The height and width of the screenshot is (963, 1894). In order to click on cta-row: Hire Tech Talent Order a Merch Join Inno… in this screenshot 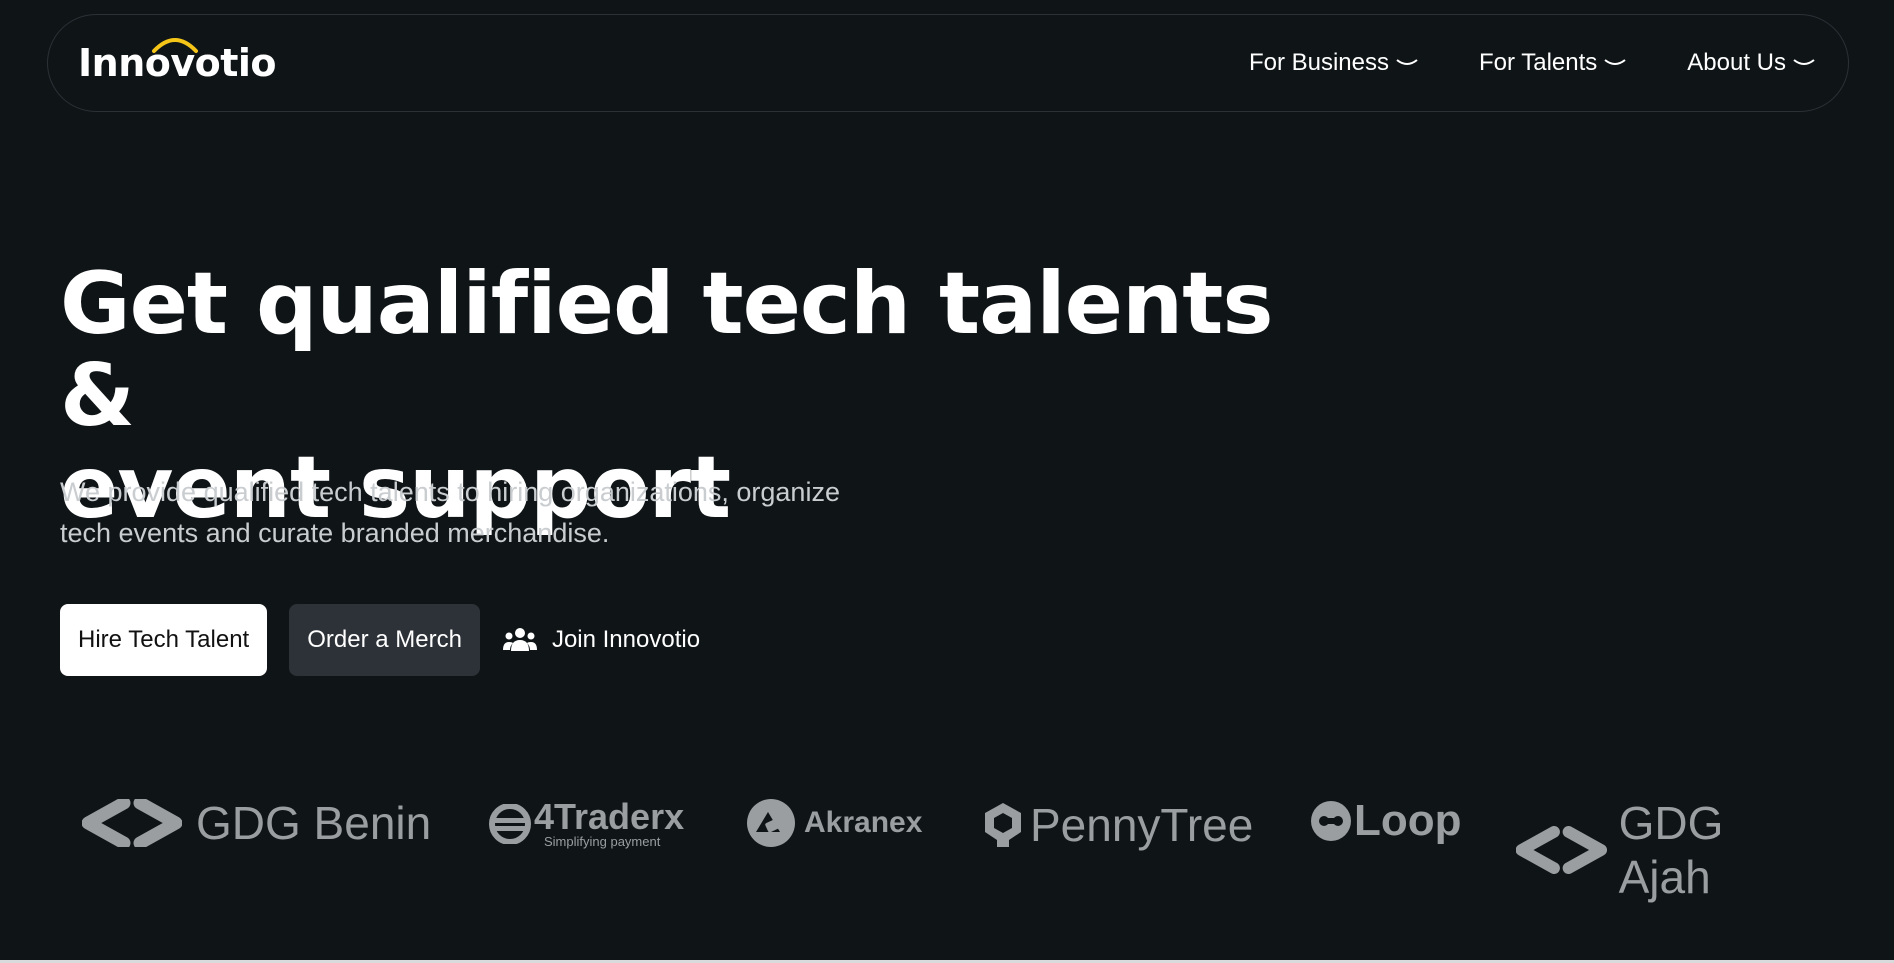, I will do `click(380, 640)`.